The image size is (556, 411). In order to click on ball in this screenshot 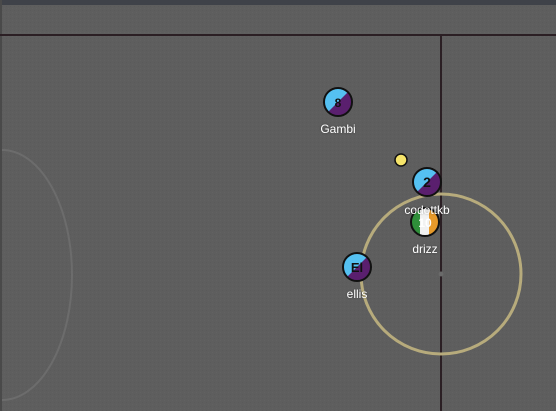, I will do `click(401, 160)`.